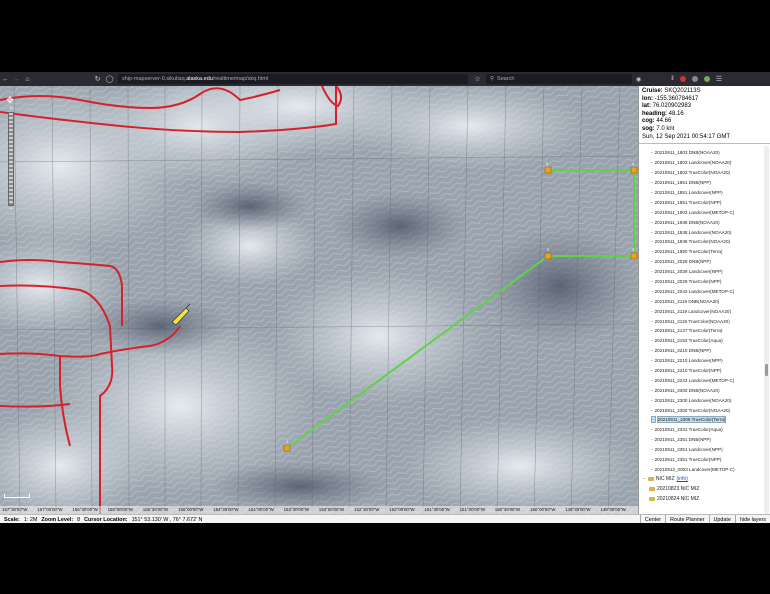 Image resolution: width=770 pixels, height=594 pixels. I want to click on layer-item: –20210911_2119 TrueColor(NOAA20), so click(701, 321).